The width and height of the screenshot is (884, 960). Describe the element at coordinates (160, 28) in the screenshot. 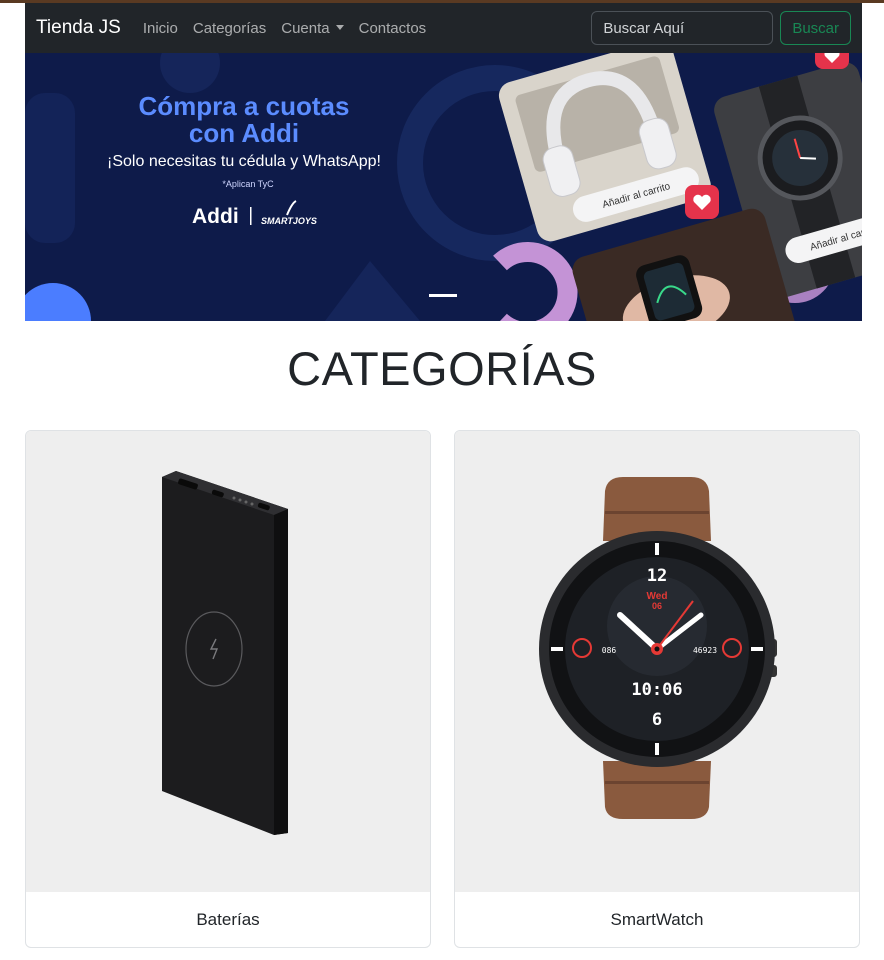

I see `nav-link-inicio: Inicio` at that location.